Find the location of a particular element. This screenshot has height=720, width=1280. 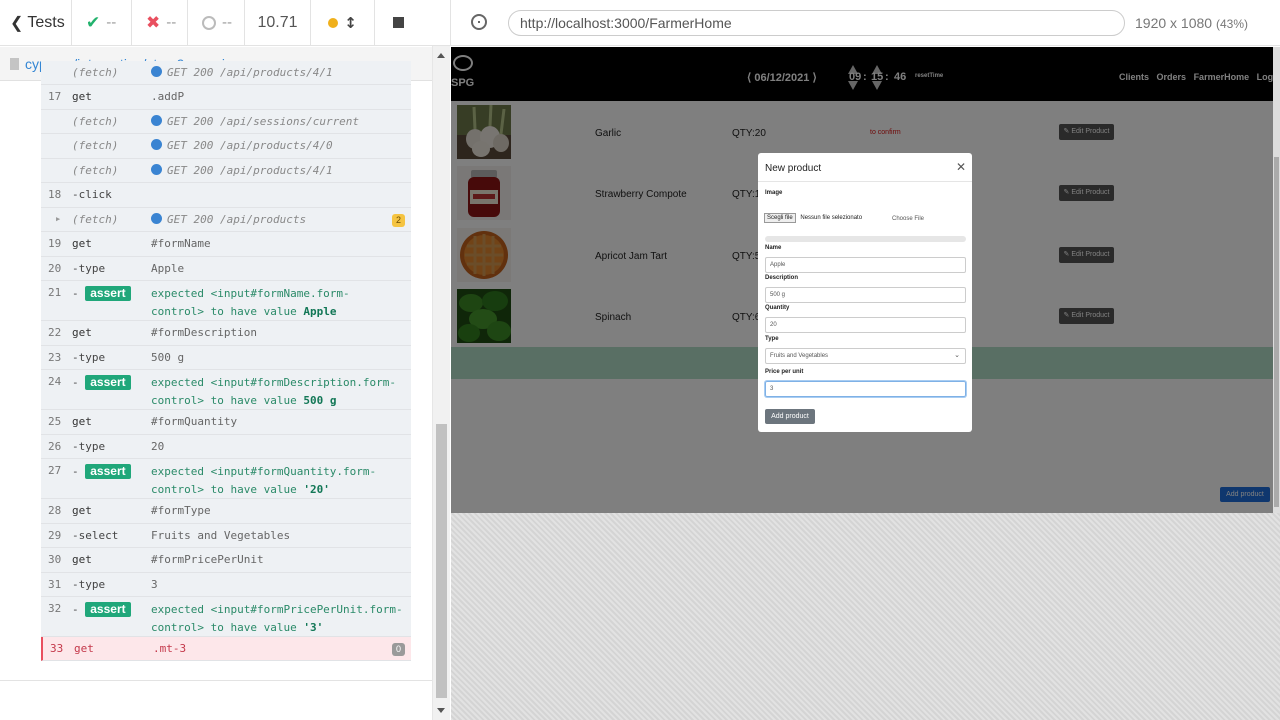

expand-caret-icon: ▶ is located at coordinates (58, 219).